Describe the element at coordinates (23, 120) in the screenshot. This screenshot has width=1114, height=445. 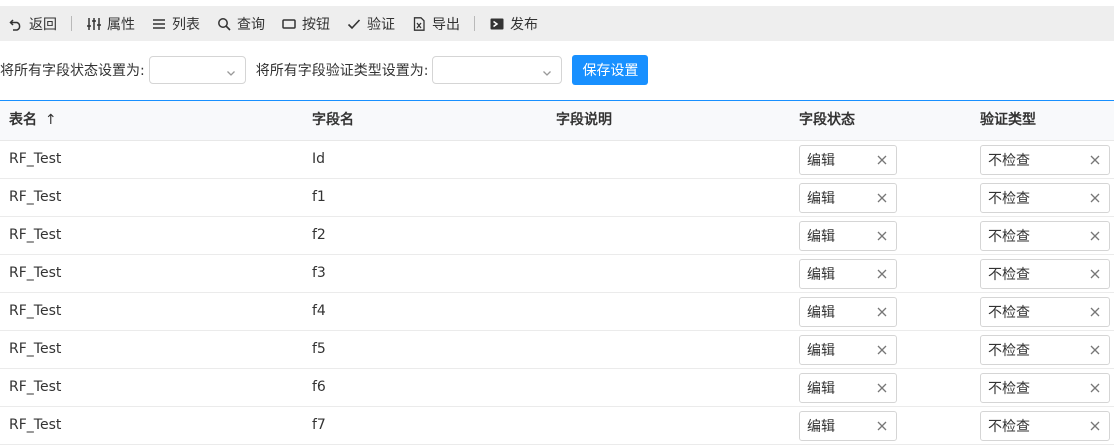
I see `table-name-header-label: 表名` at that location.